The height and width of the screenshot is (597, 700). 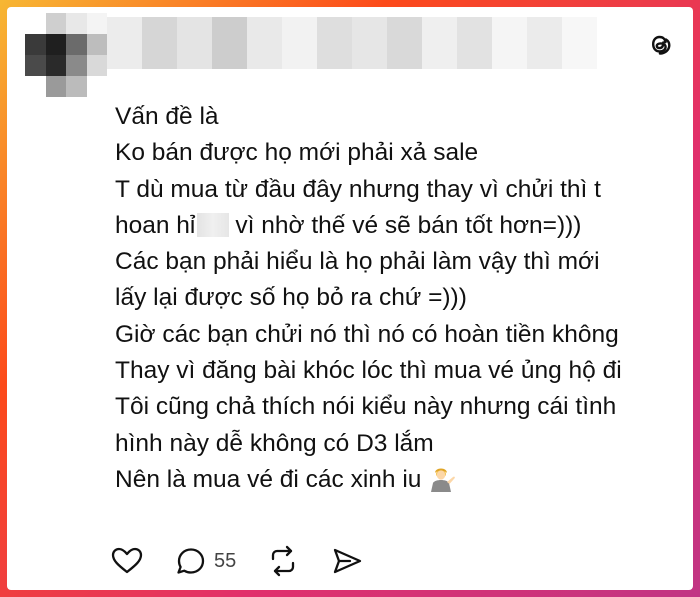 What do you see at coordinates (268, 479) in the screenshot?
I see `post-line-part: Nên là mua vé đi các xinh iu` at bounding box center [268, 479].